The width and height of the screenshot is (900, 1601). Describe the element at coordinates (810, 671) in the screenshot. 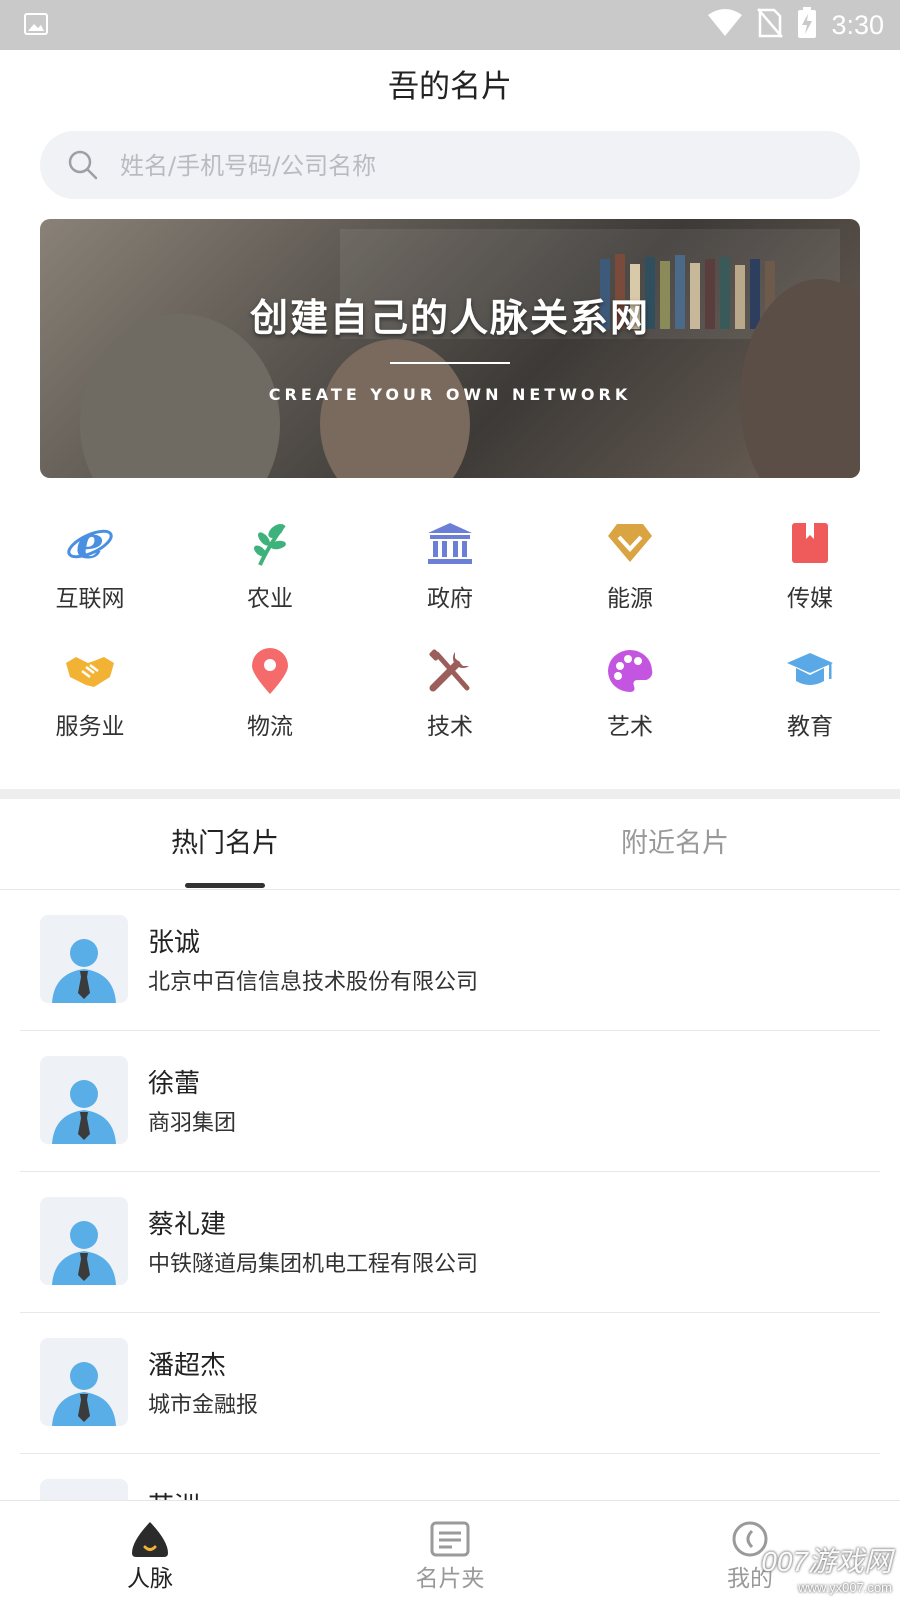

I see `graduation-cap-icon` at that location.